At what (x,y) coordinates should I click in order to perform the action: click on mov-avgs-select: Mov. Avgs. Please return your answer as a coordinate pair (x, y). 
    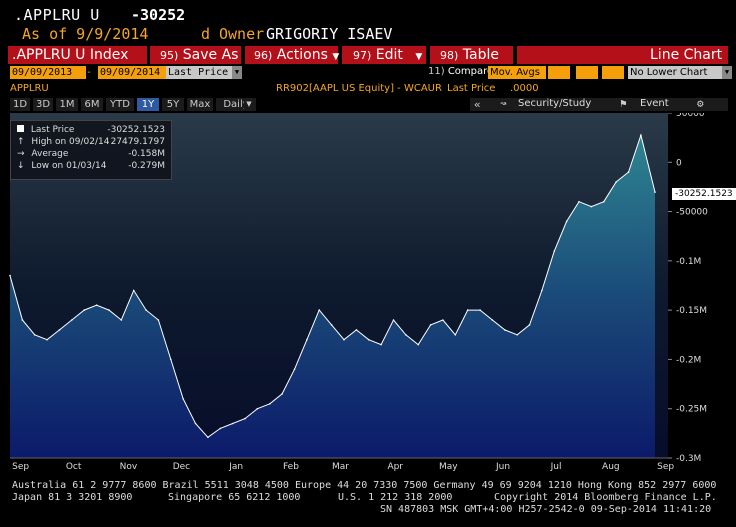
    Looking at the image, I should click on (517, 72).